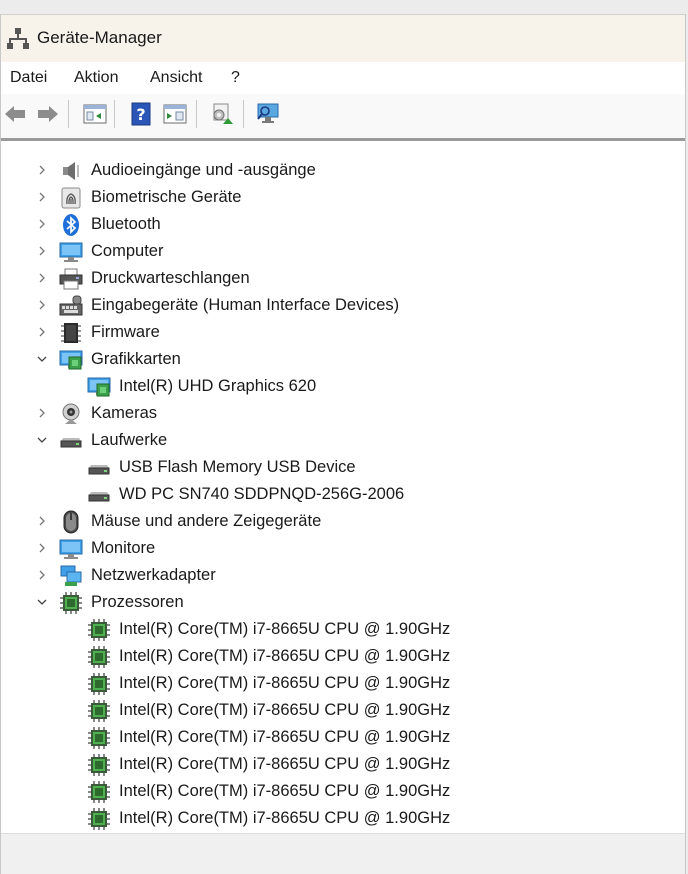 This screenshot has width=688, height=874. I want to click on scan-hardware-button, so click(269, 114).